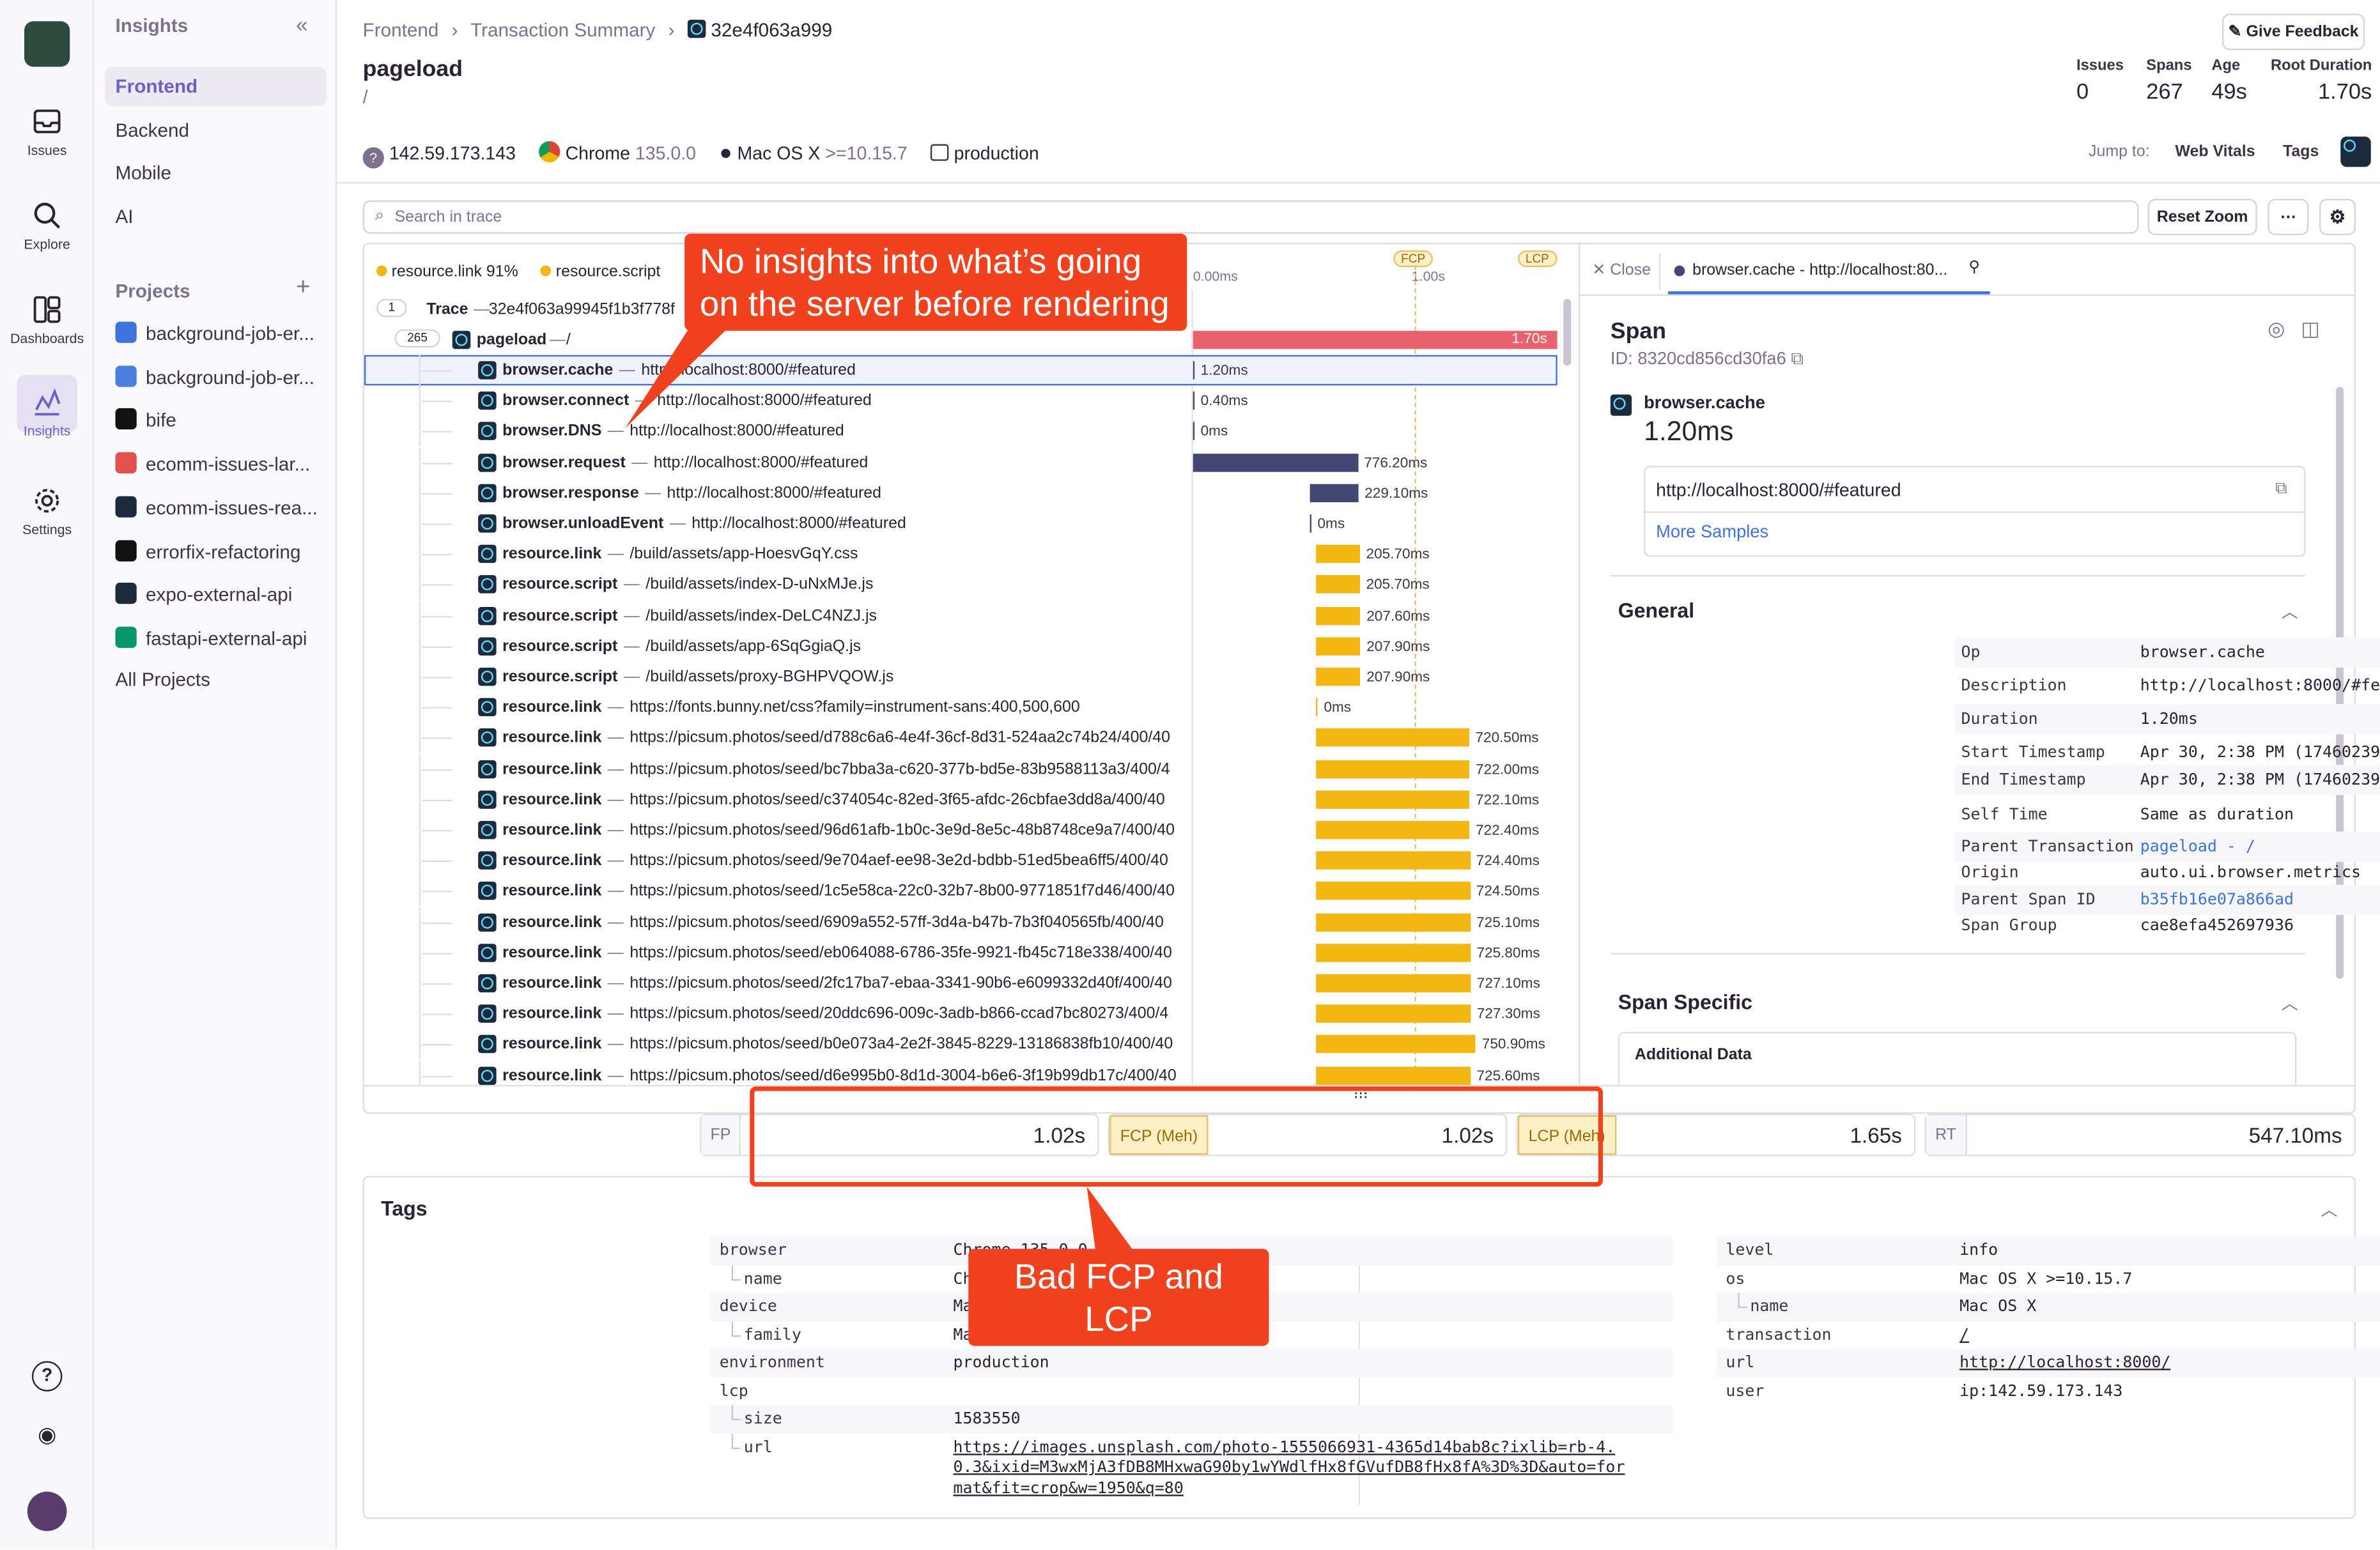 Image resolution: width=2380 pixels, height=1550 pixels. I want to click on add-project-icon: +, so click(303, 288).